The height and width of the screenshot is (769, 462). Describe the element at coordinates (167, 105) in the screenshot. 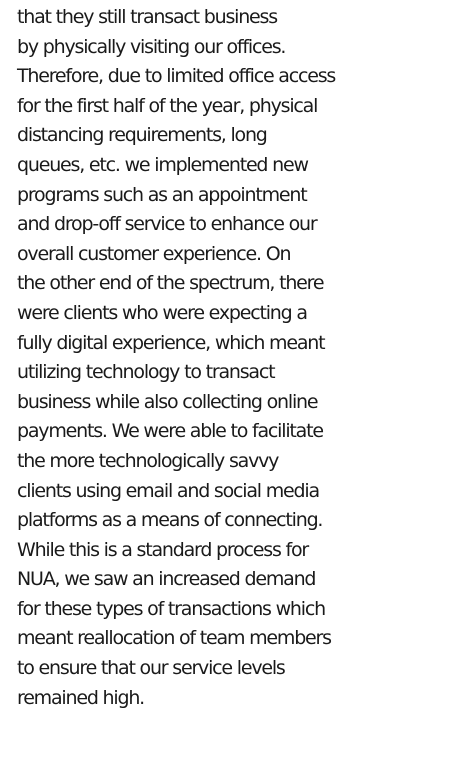

I see `paragraph-line: for the first half of the year, physical` at that location.